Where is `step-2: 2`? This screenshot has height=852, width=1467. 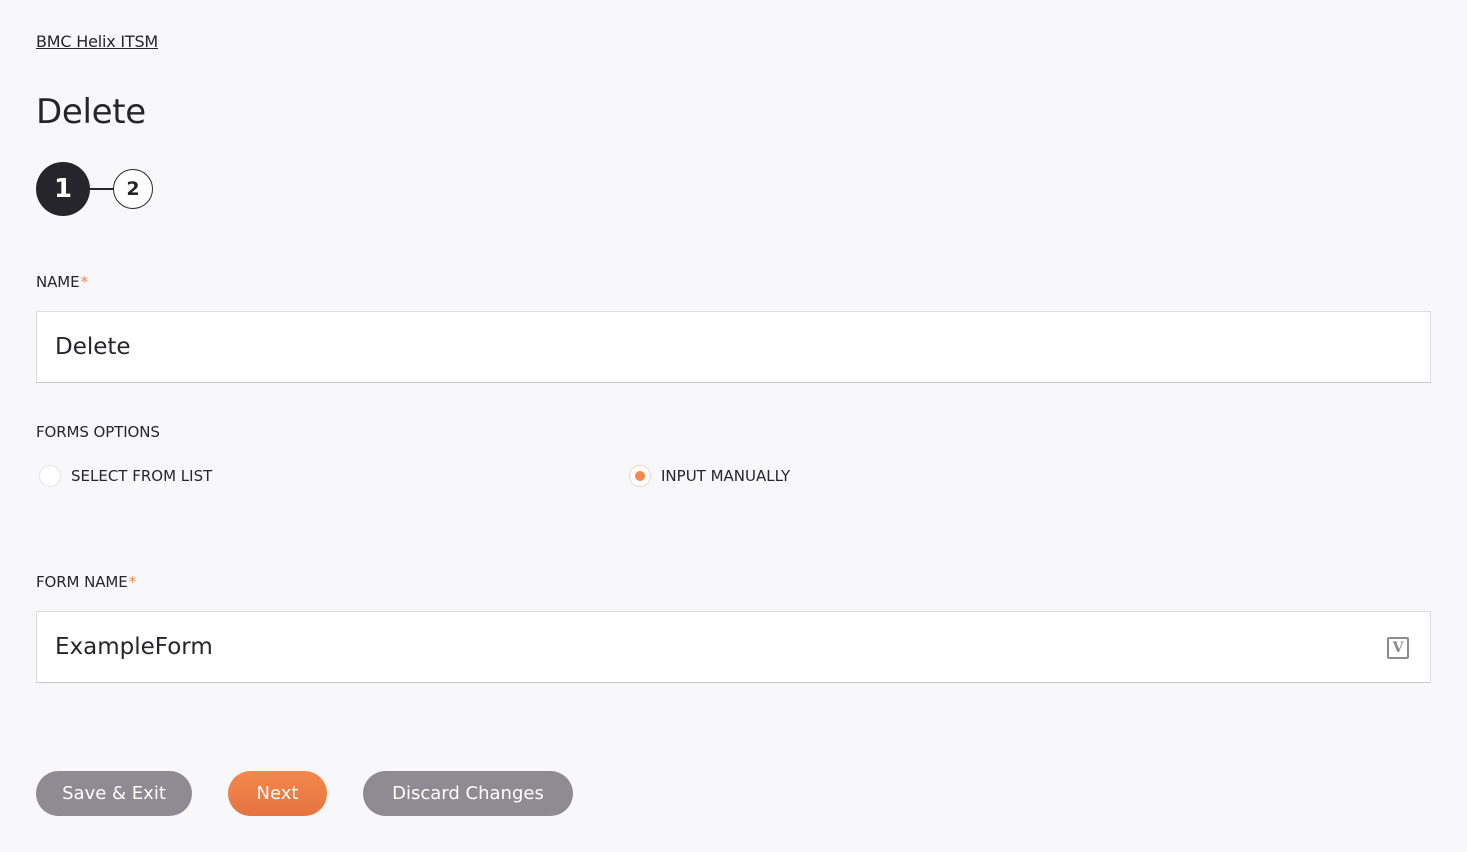 step-2: 2 is located at coordinates (133, 189).